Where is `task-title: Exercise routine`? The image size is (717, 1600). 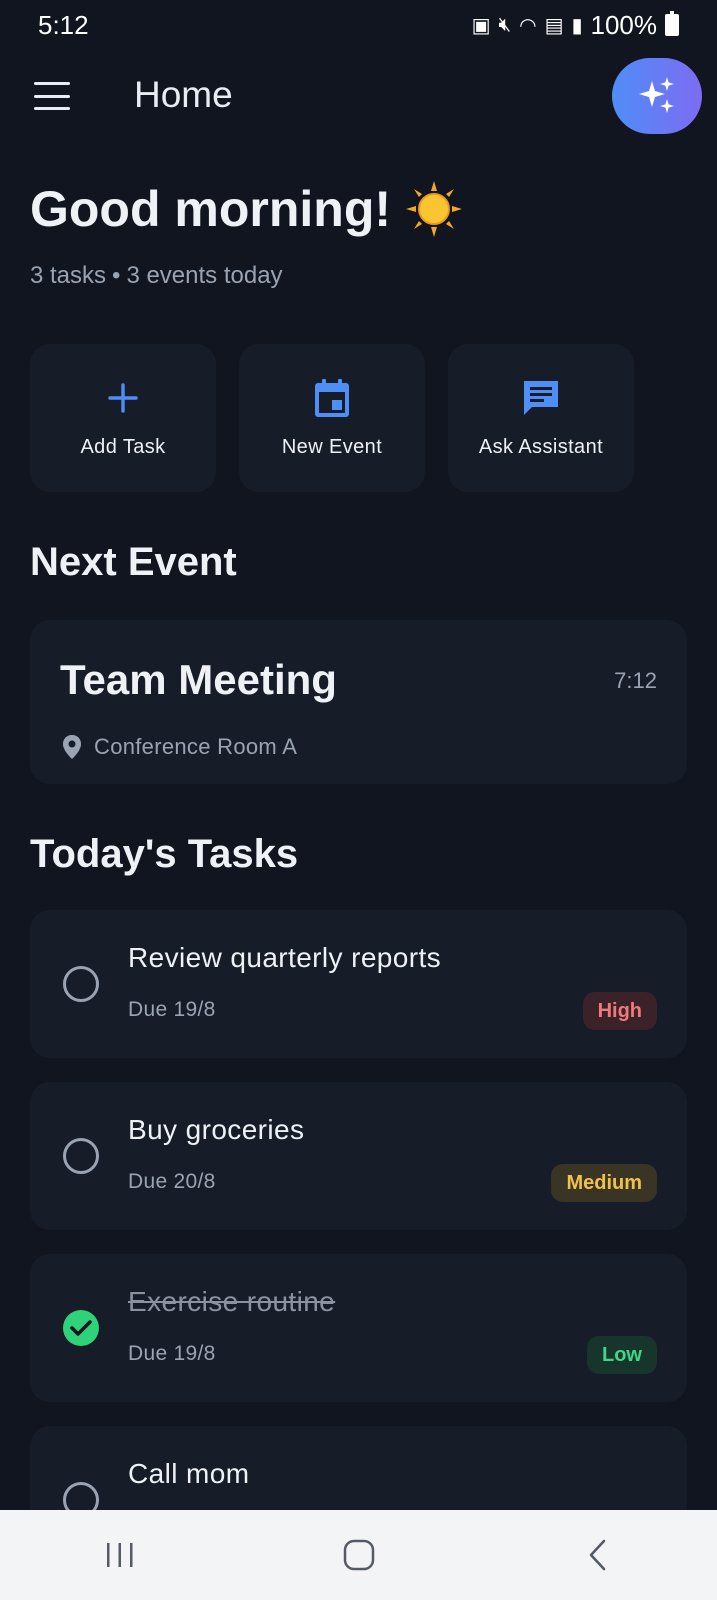 task-title: Exercise routine is located at coordinates (232, 1301).